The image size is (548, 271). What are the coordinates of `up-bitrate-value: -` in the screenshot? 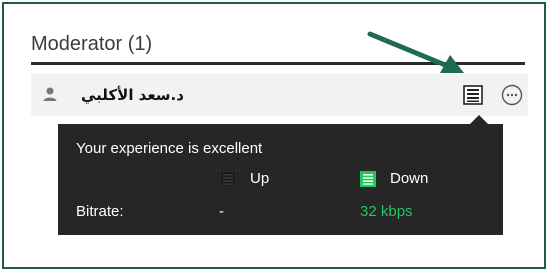 It's located at (221, 211).